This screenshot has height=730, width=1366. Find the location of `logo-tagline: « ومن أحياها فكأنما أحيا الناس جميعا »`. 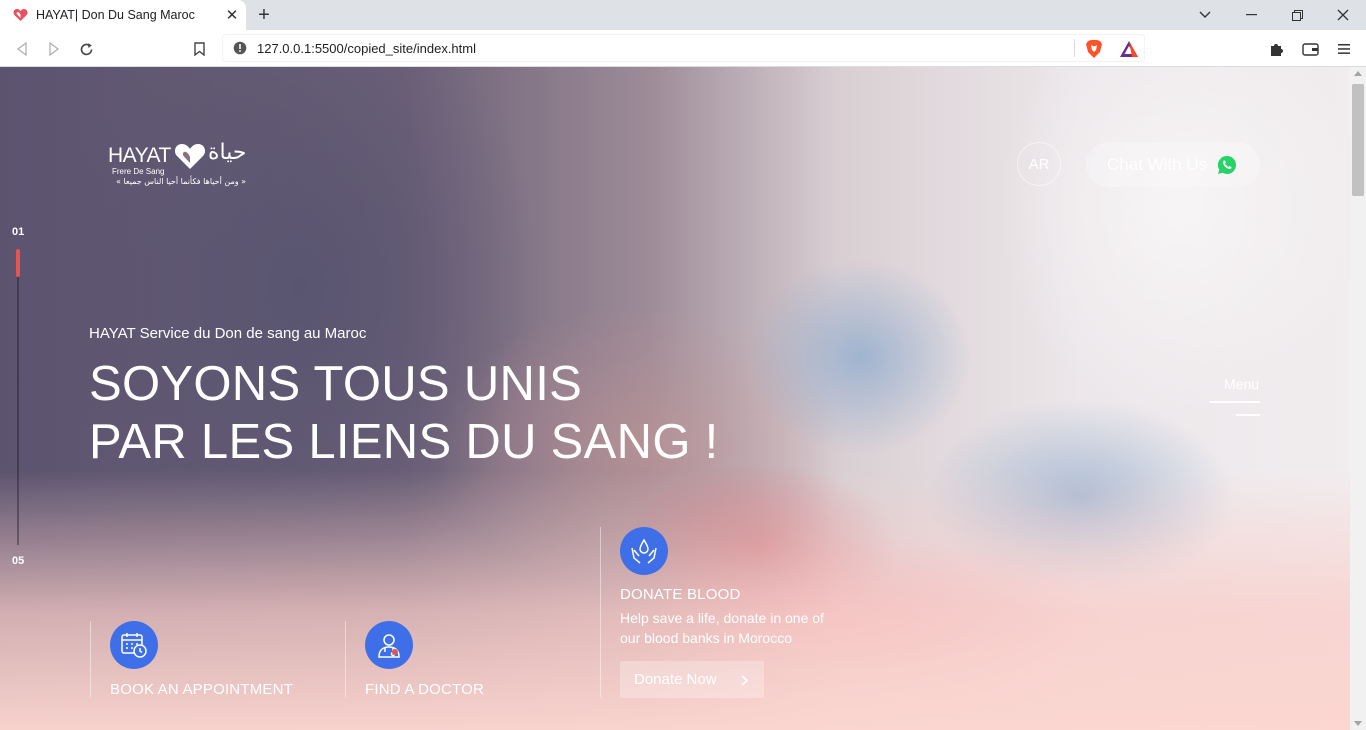

logo-tagline: « ومن أحياها فكأنما أحيا الناس جميعا » is located at coordinates (181, 181).